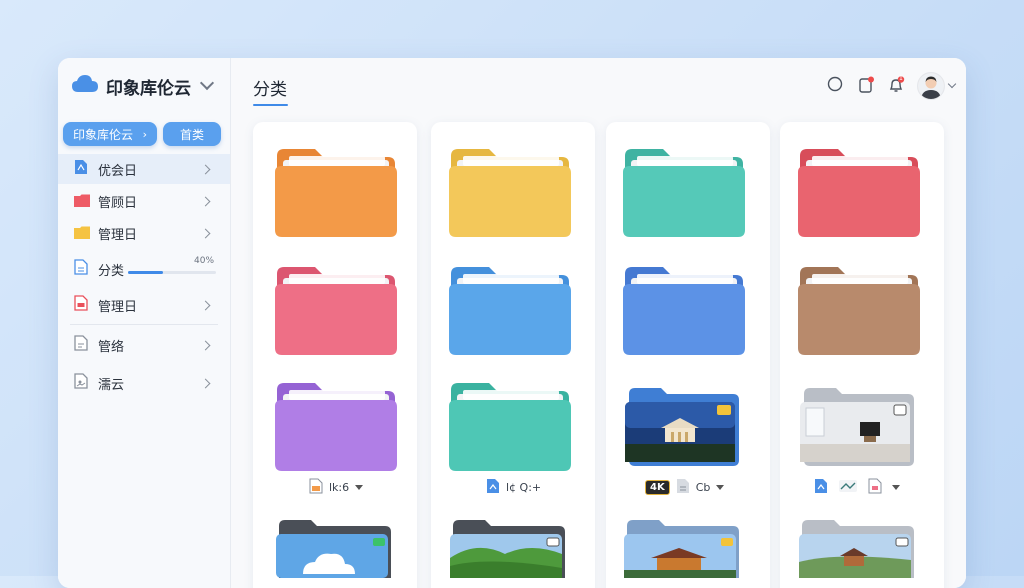 This screenshot has width=1024, height=588. I want to click on breadcrumb: 印象库伦云 › 首类, so click(142, 134).